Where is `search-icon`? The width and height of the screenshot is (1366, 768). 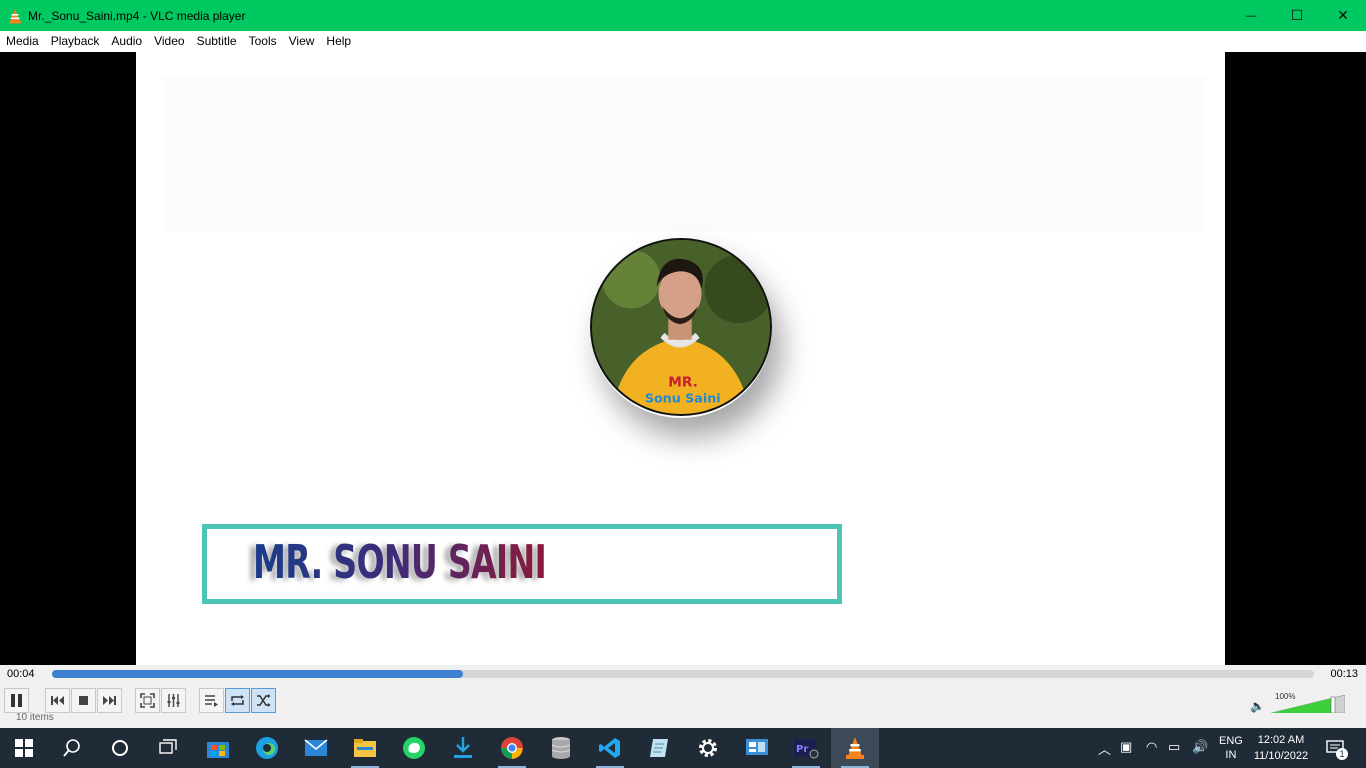 search-icon is located at coordinates (71, 748).